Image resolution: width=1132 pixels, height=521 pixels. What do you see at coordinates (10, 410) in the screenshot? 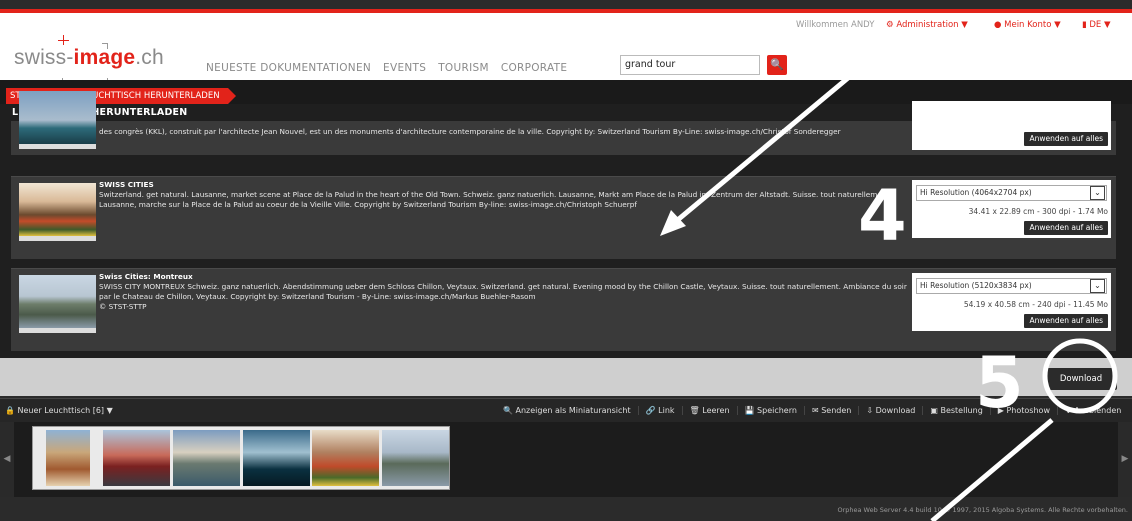
I see `lock-icon: 🔒` at bounding box center [10, 410].